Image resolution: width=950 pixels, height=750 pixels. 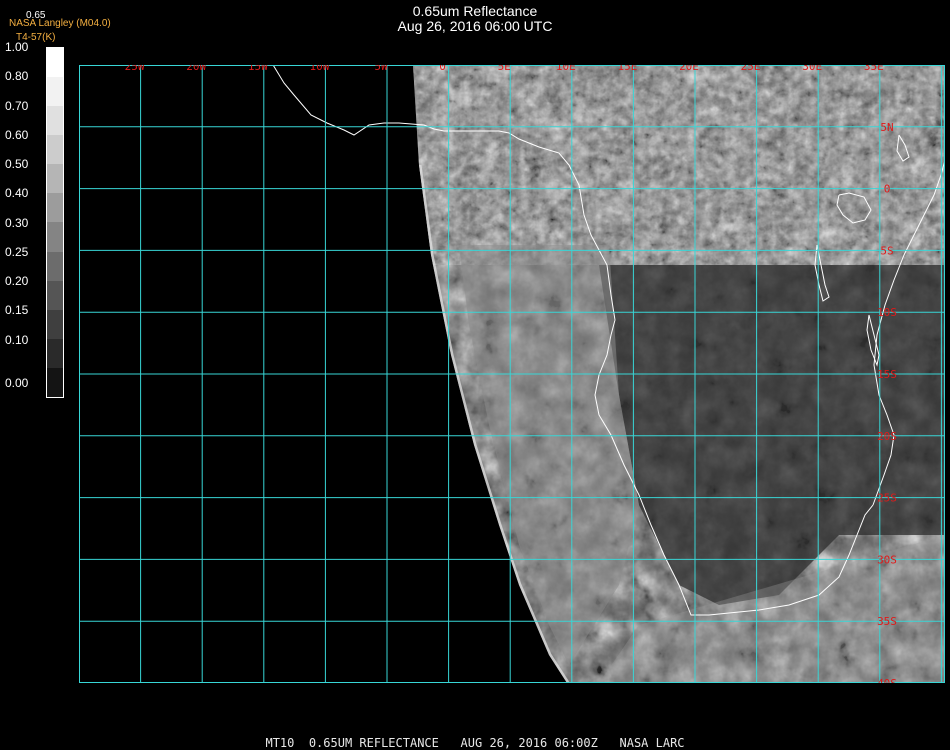 What do you see at coordinates (258, 69) in the screenshot?
I see `longitude-label: 15W` at bounding box center [258, 69].